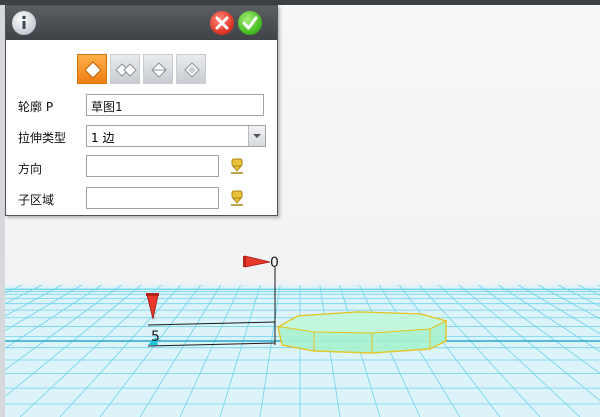  I want to click on cancel-icon, so click(222, 23).